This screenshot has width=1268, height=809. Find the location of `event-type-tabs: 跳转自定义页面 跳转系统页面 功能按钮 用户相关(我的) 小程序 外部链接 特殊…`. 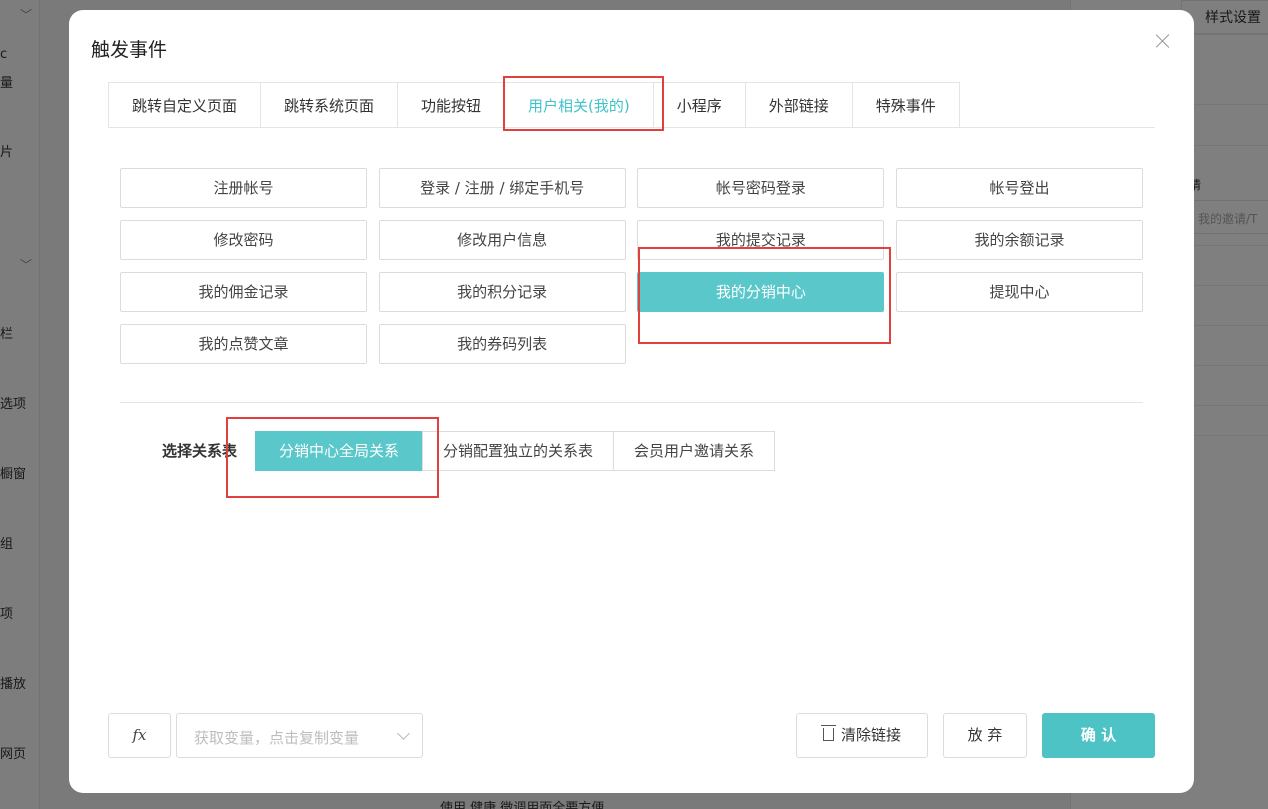

event-type-tabs: 跳转自定义页面 跳转系统页面 功能按钮 用户相关(我的) 小程序 外部链接 特殊… is located at coordinates (534, 105).